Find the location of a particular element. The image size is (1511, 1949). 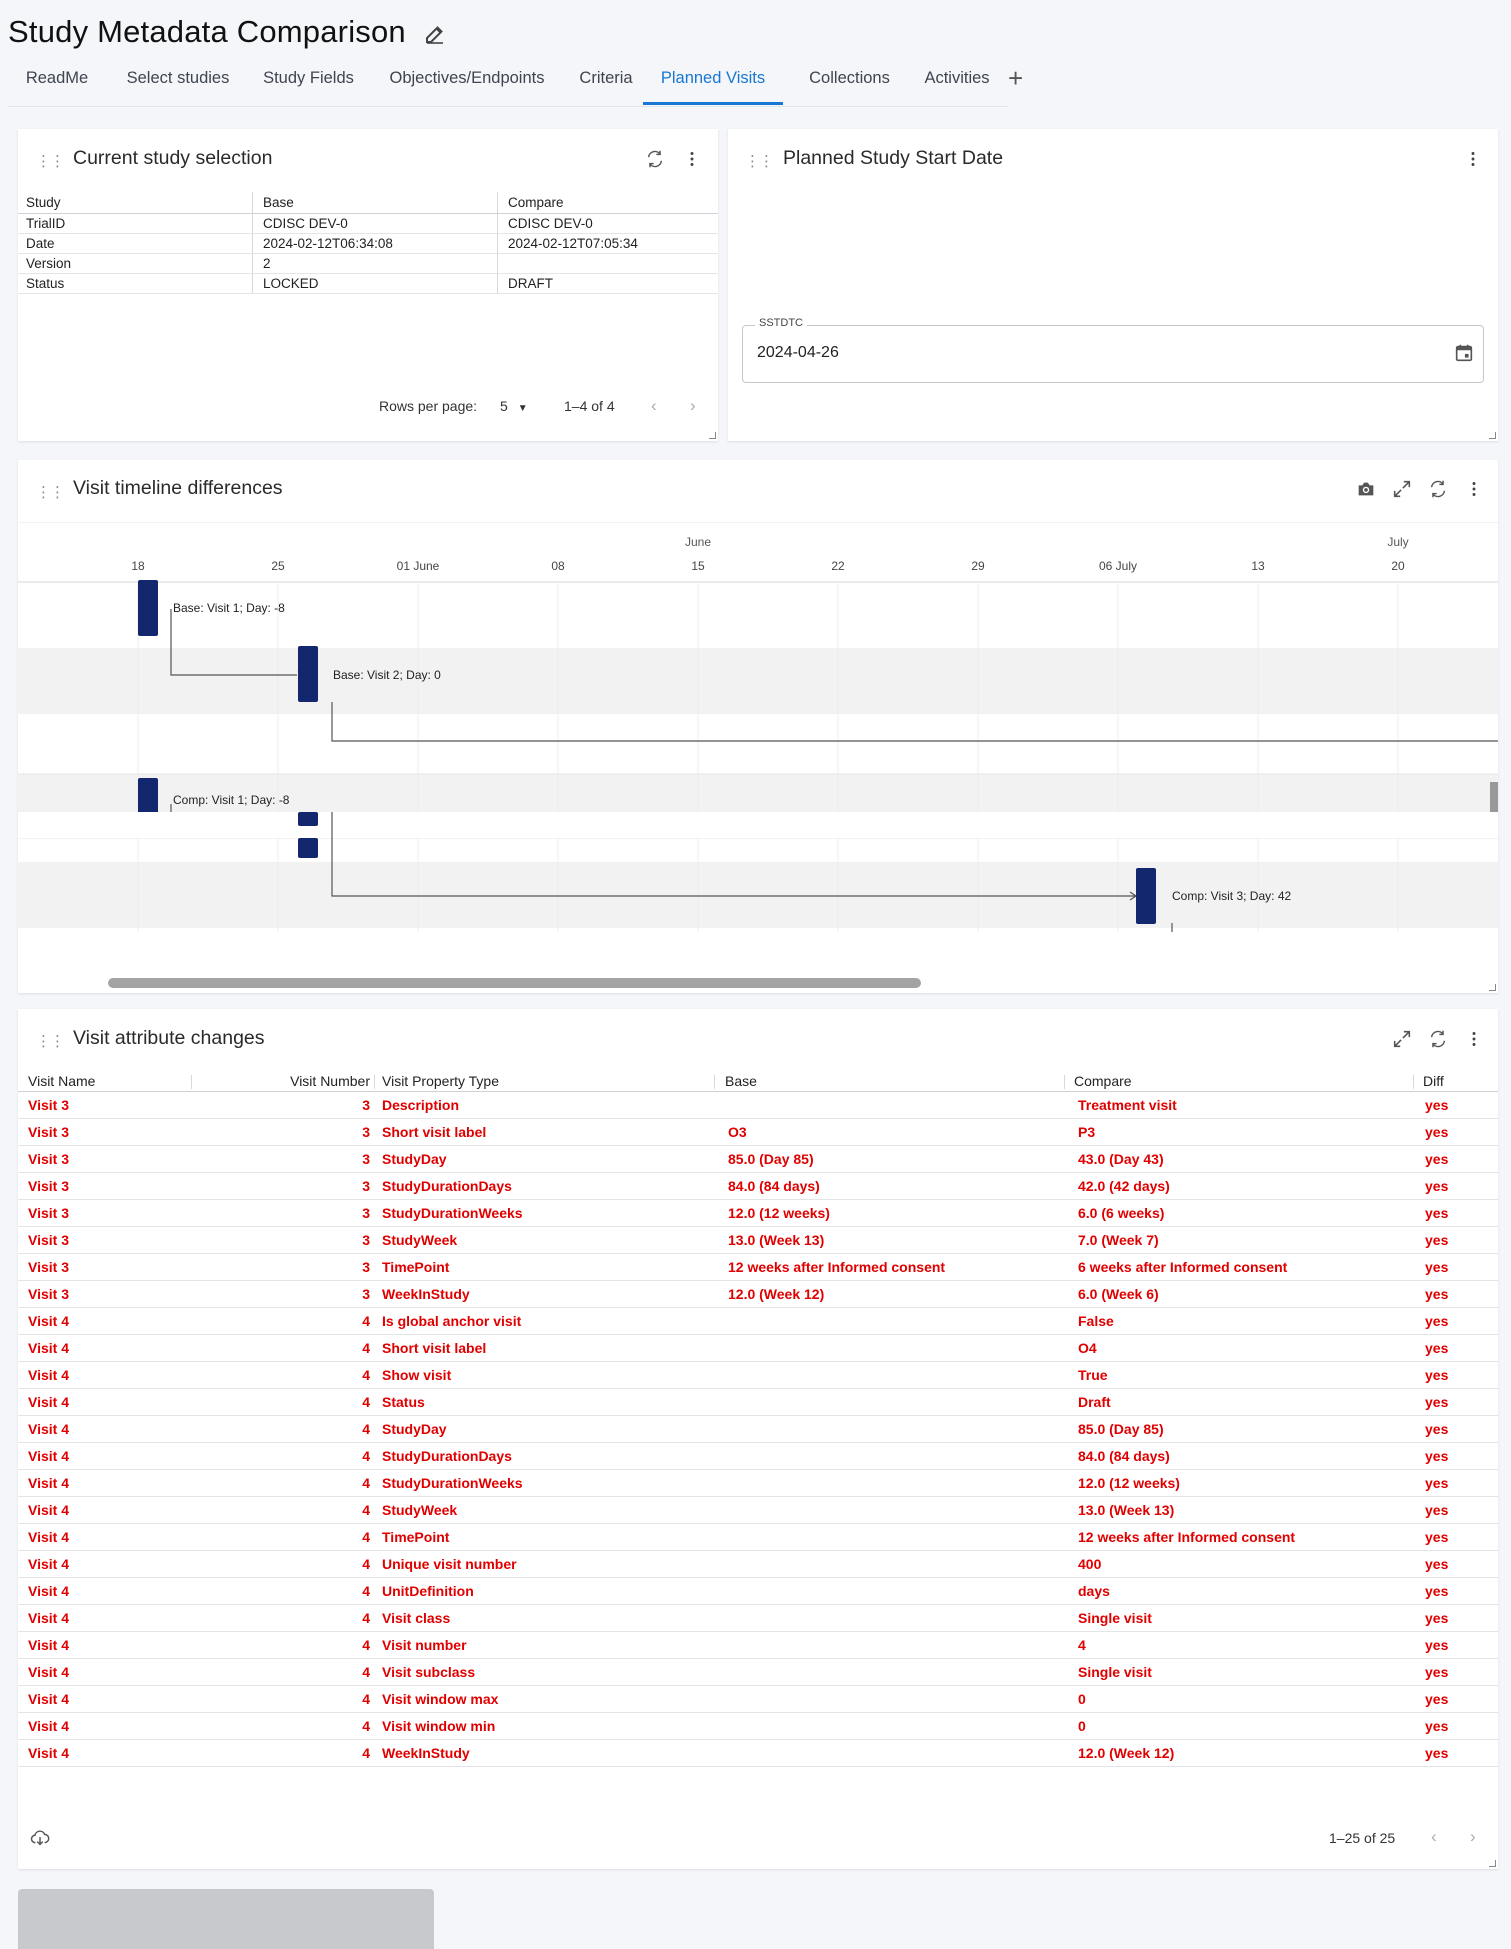

cell-num: 3 is located at coordinates (366, 1240).